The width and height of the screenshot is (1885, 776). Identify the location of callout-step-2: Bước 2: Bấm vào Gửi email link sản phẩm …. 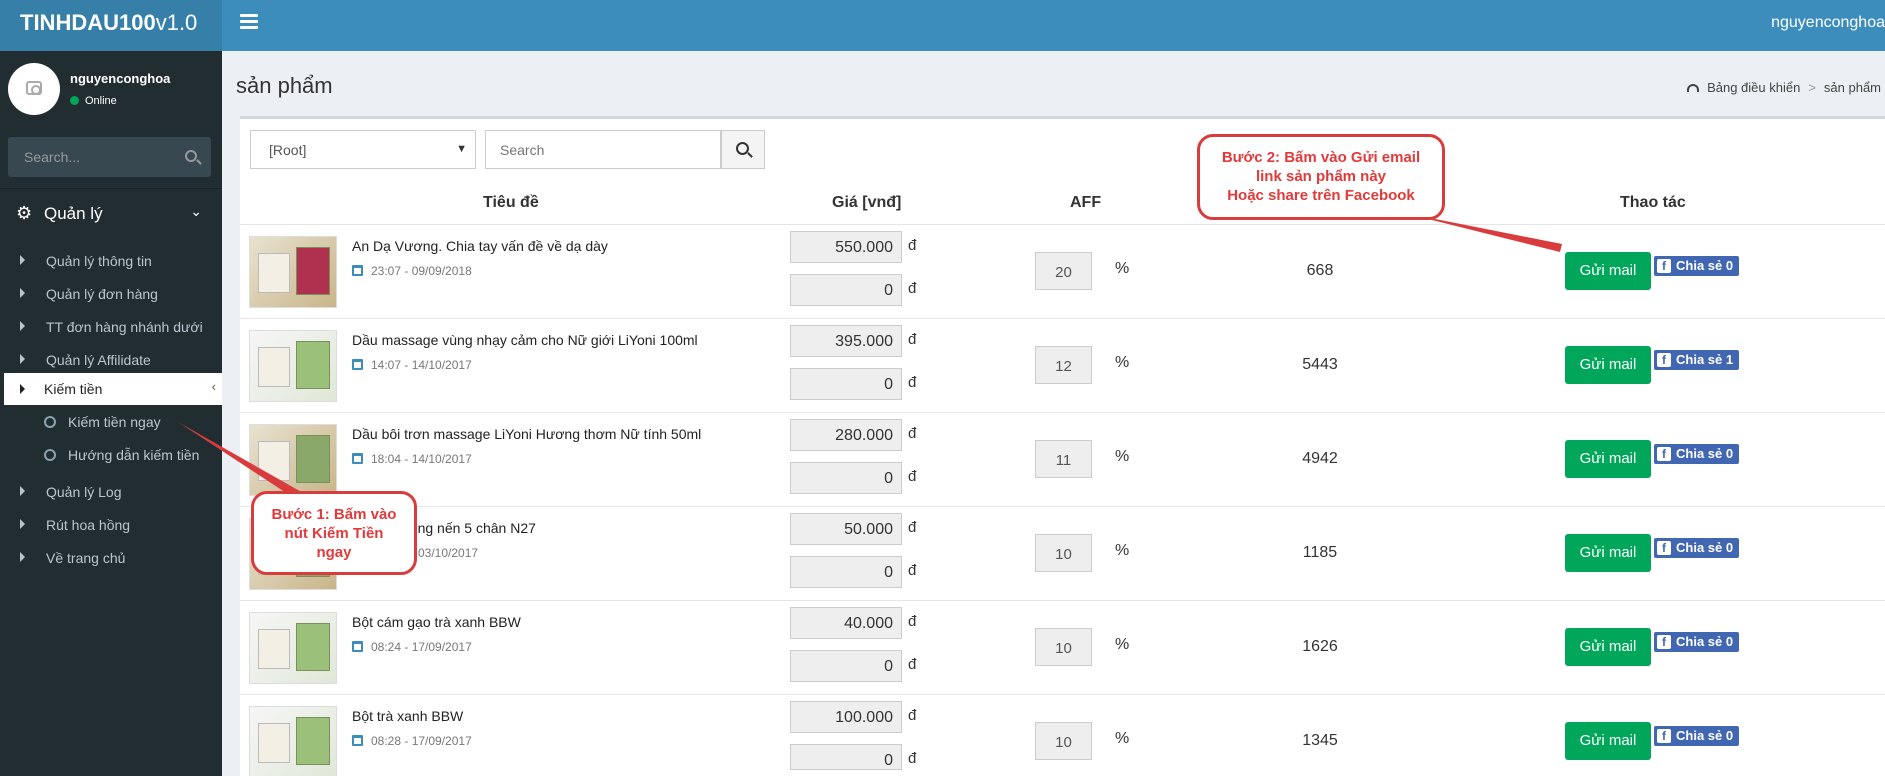
(1321, 177).